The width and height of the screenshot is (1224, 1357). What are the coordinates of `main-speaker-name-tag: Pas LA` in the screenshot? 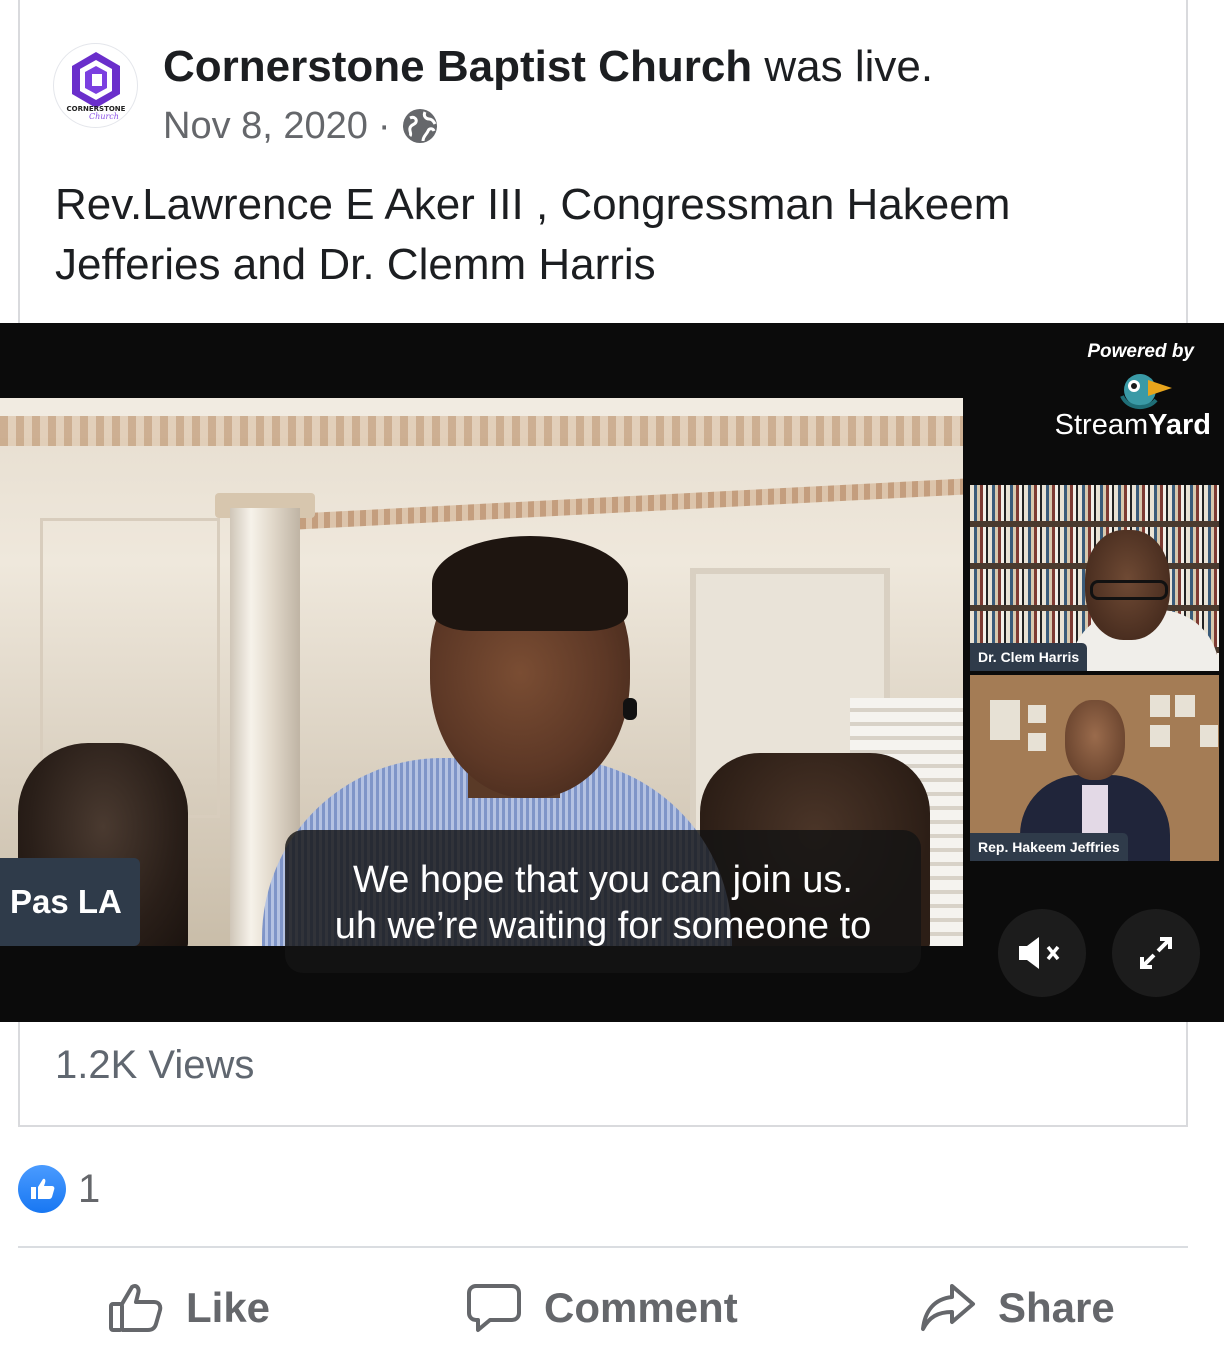 It's located at (70, 902).